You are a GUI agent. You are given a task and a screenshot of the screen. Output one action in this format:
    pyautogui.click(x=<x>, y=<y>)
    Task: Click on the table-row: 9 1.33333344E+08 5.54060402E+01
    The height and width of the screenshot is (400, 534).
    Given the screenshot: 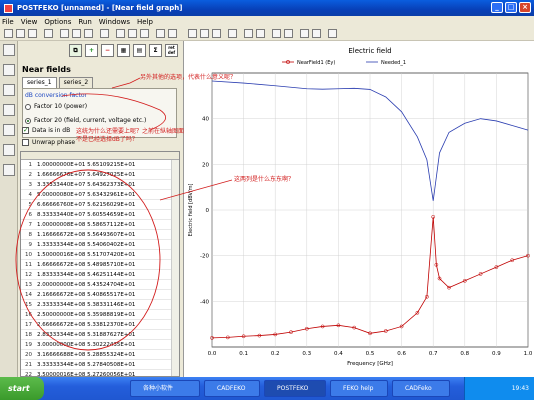 What is the action you would take?
    pyautogui.click(x=100, y=245)
    